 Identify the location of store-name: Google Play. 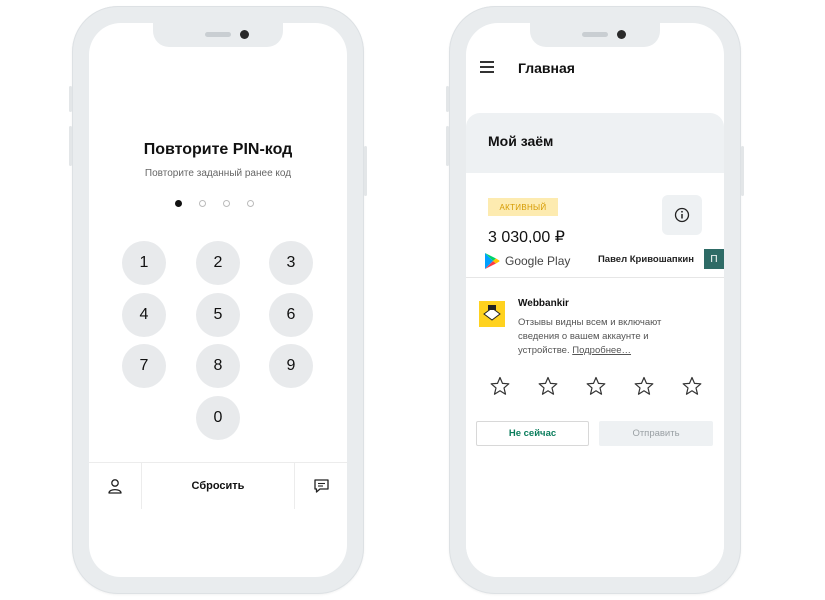
(538, 261).